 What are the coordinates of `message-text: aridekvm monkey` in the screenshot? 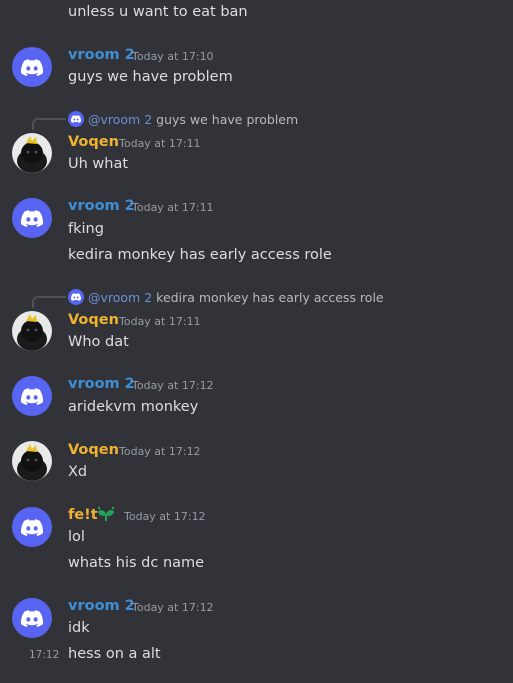 It's located at (133, 407).